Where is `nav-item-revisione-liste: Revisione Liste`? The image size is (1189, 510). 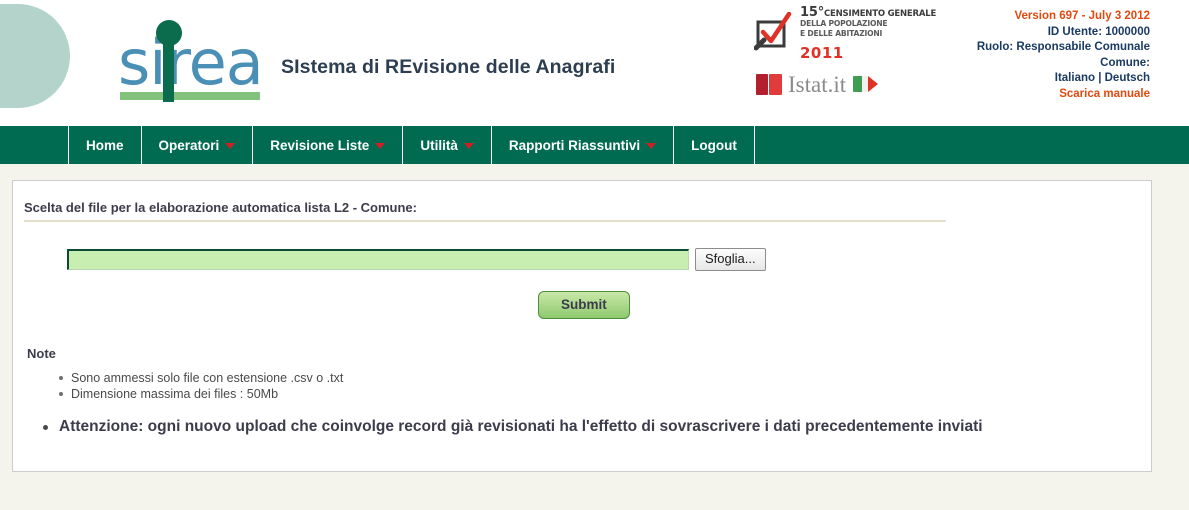 nav-item-revisione-liste: Revisione Liste is located at coordinates (328, 145).